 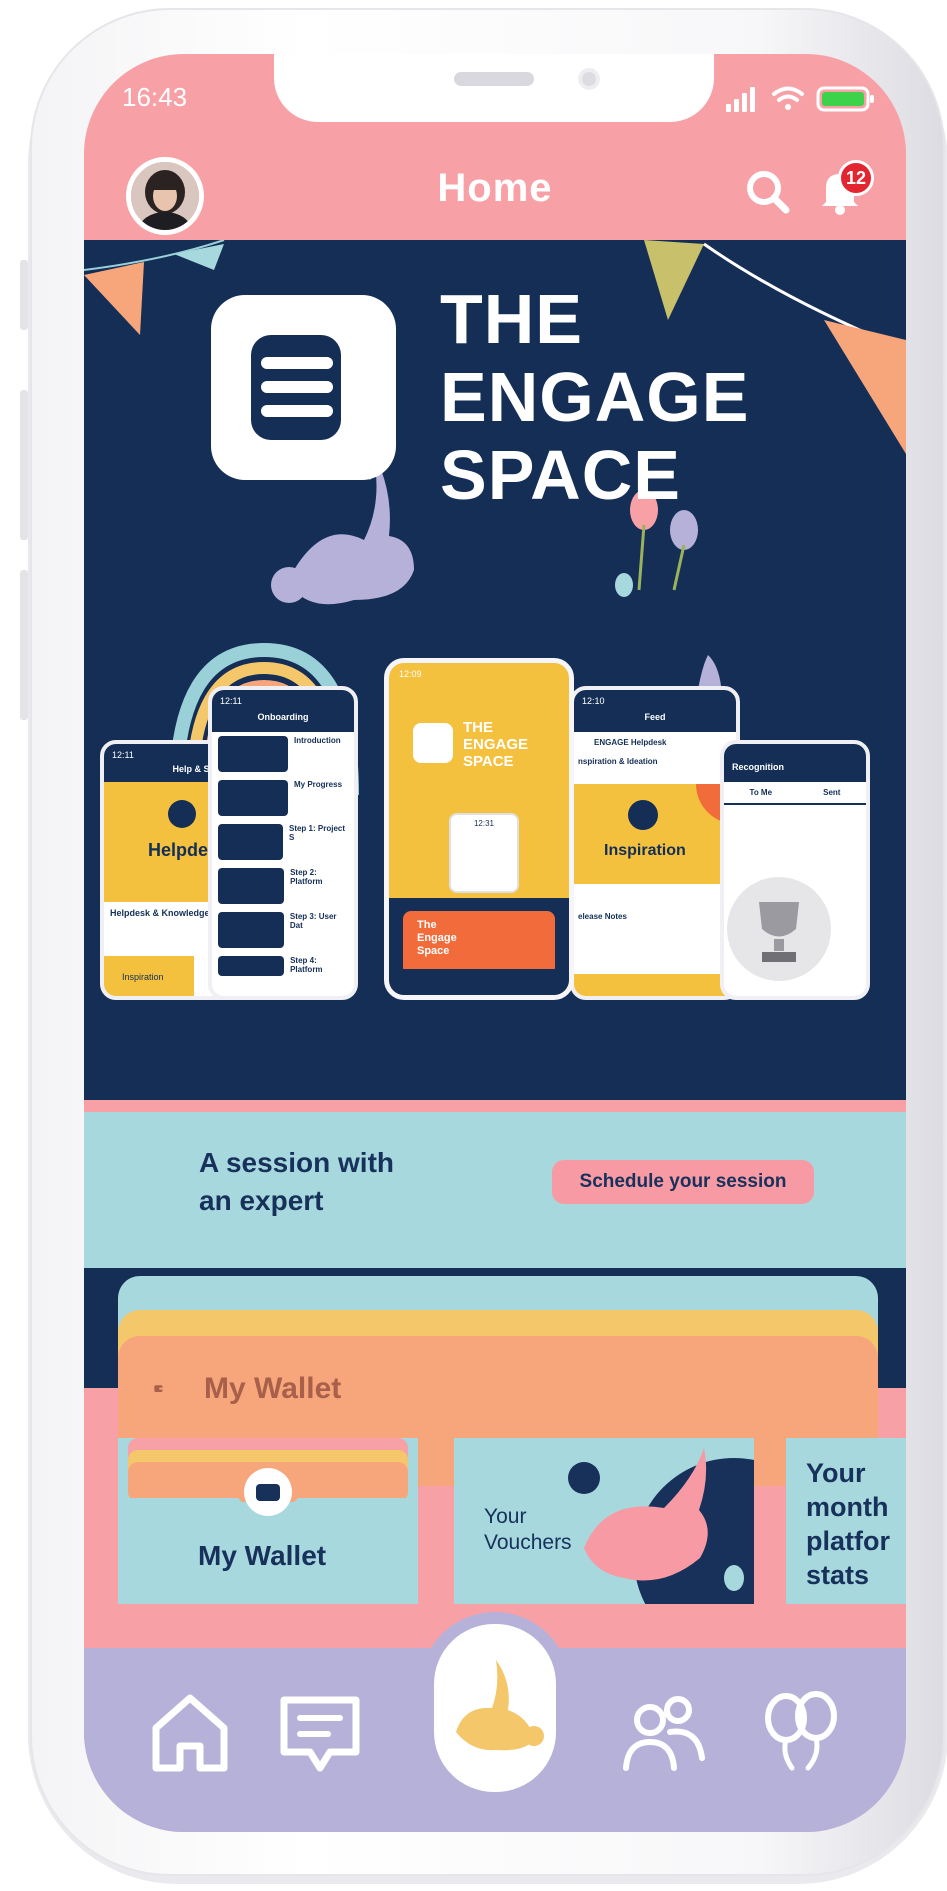 What do you see at coordinates (832, 792) in the screenshot?
I see `mock-tab: Sent` at bounding box center [832, 792].